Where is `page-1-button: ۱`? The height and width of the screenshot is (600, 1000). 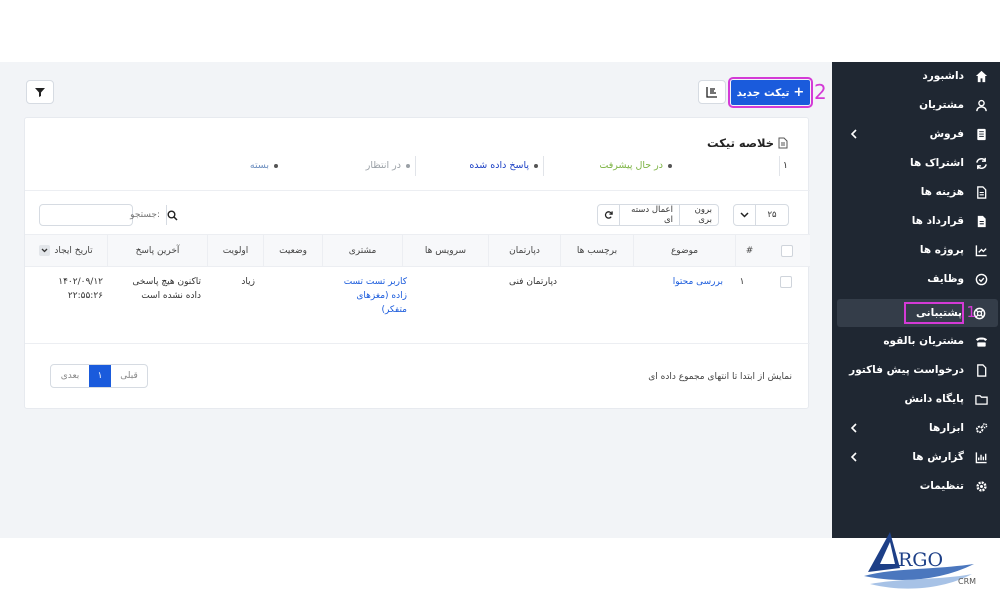
page-1-button: ۱ is located at coordinates (100, 376).